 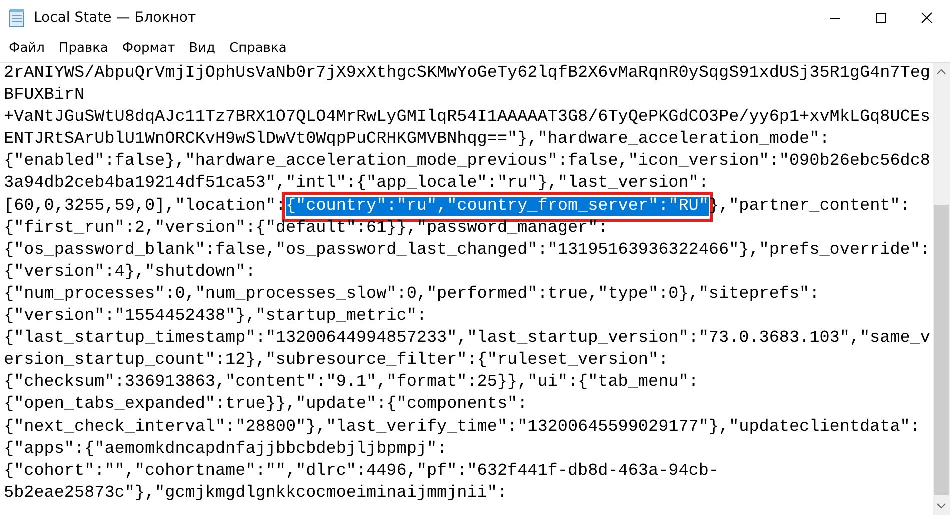 I want to click on text-line: {"os_password_blank":false,"os_password_last_changed":"13195163936322466"},"prefs_override":, so click(x=467, y=251).